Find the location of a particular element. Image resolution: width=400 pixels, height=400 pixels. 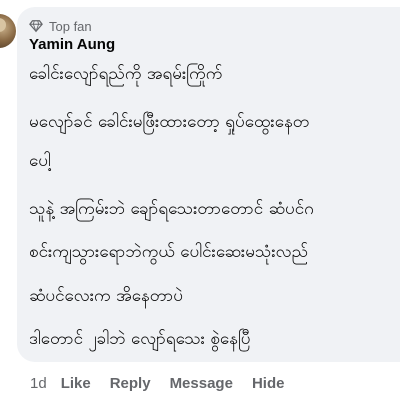

comment-line: ပေါ့ is located at coordinates (40, 161).